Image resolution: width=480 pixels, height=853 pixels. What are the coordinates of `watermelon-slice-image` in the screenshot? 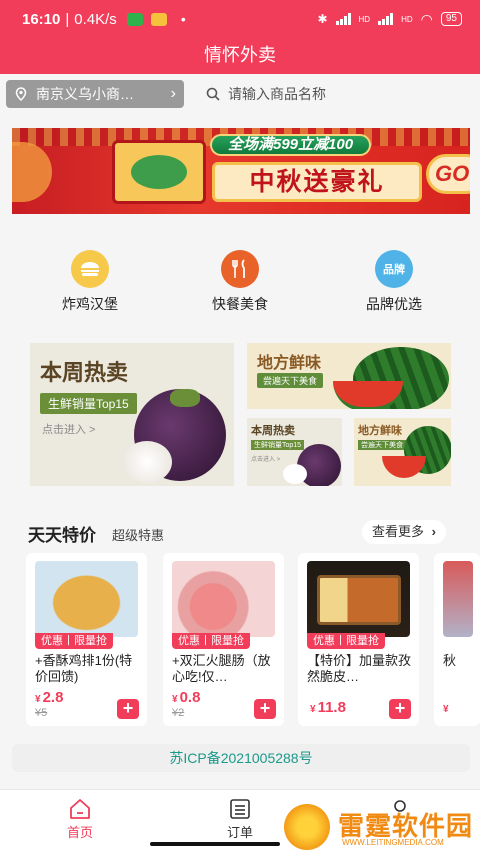 It's located at (404, 467).